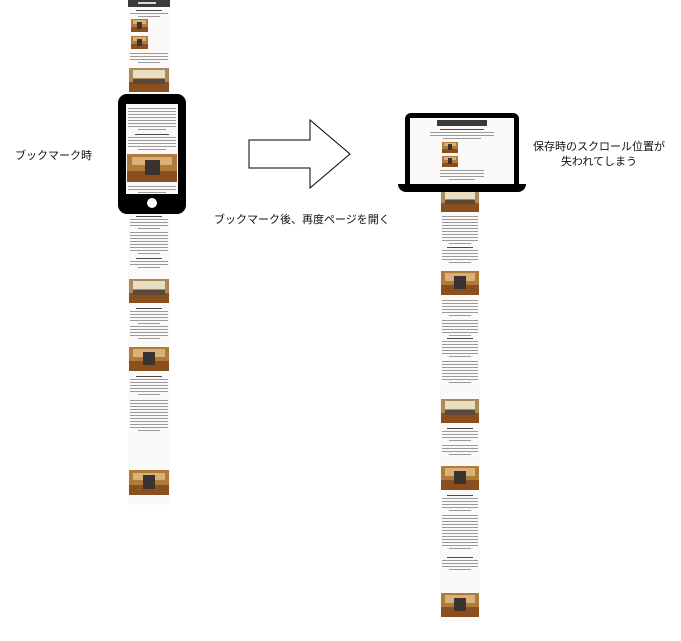  I want to click on phone-home-button, so click(152, 203).